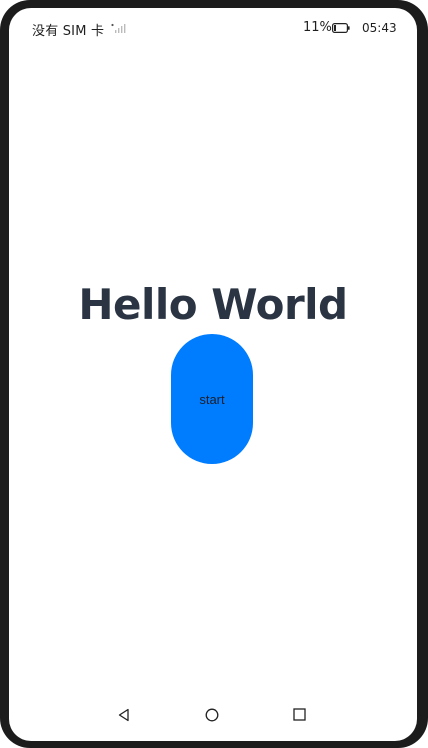  Describe the element at coordinates (68, 31) in the screenshot. I see `carrier-label: 没有 SIM 卡` at that location.